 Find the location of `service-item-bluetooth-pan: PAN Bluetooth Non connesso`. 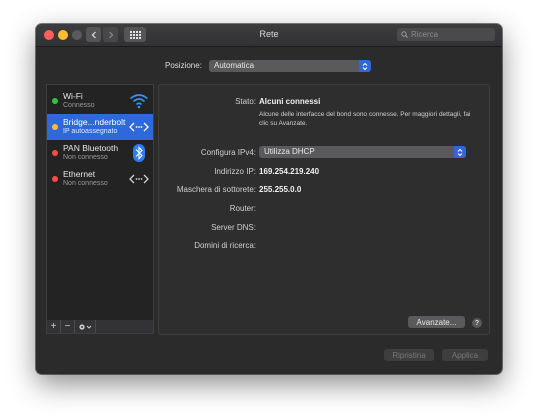

service-item-bluetooth-pan: PAN Bluetooth Non connesso is located at coordinates (100, 153).